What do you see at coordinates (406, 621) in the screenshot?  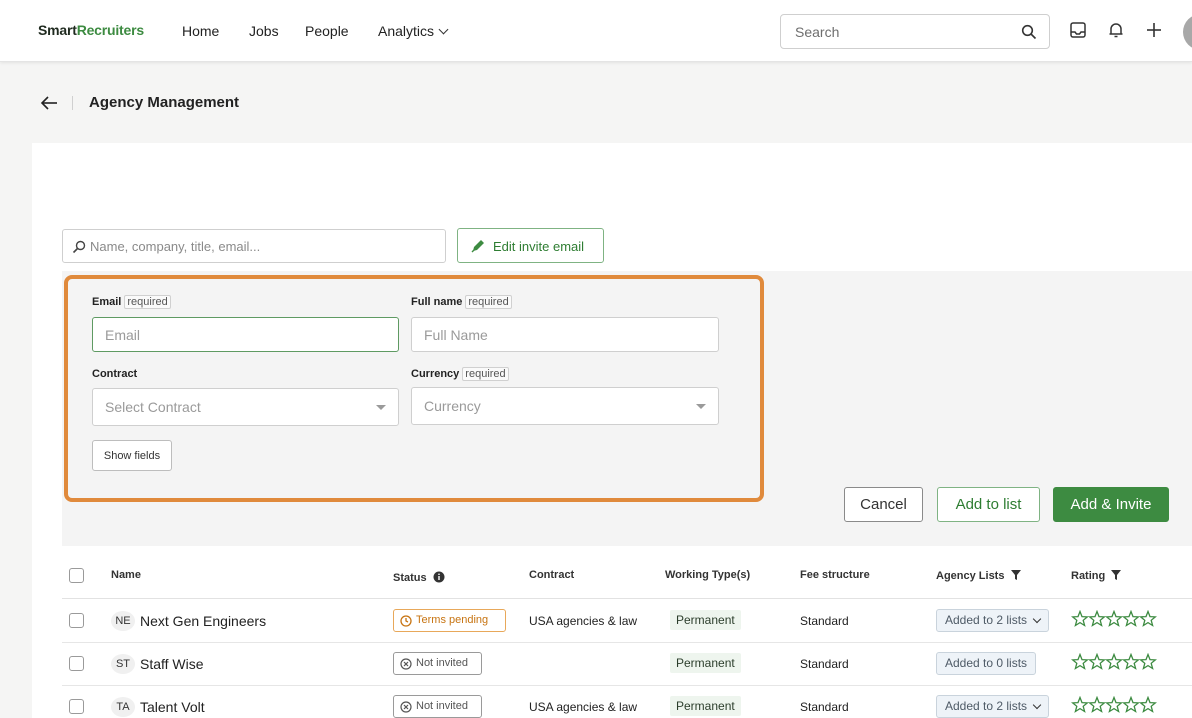 I see `clock-icon` at bounding box center [406, 621].